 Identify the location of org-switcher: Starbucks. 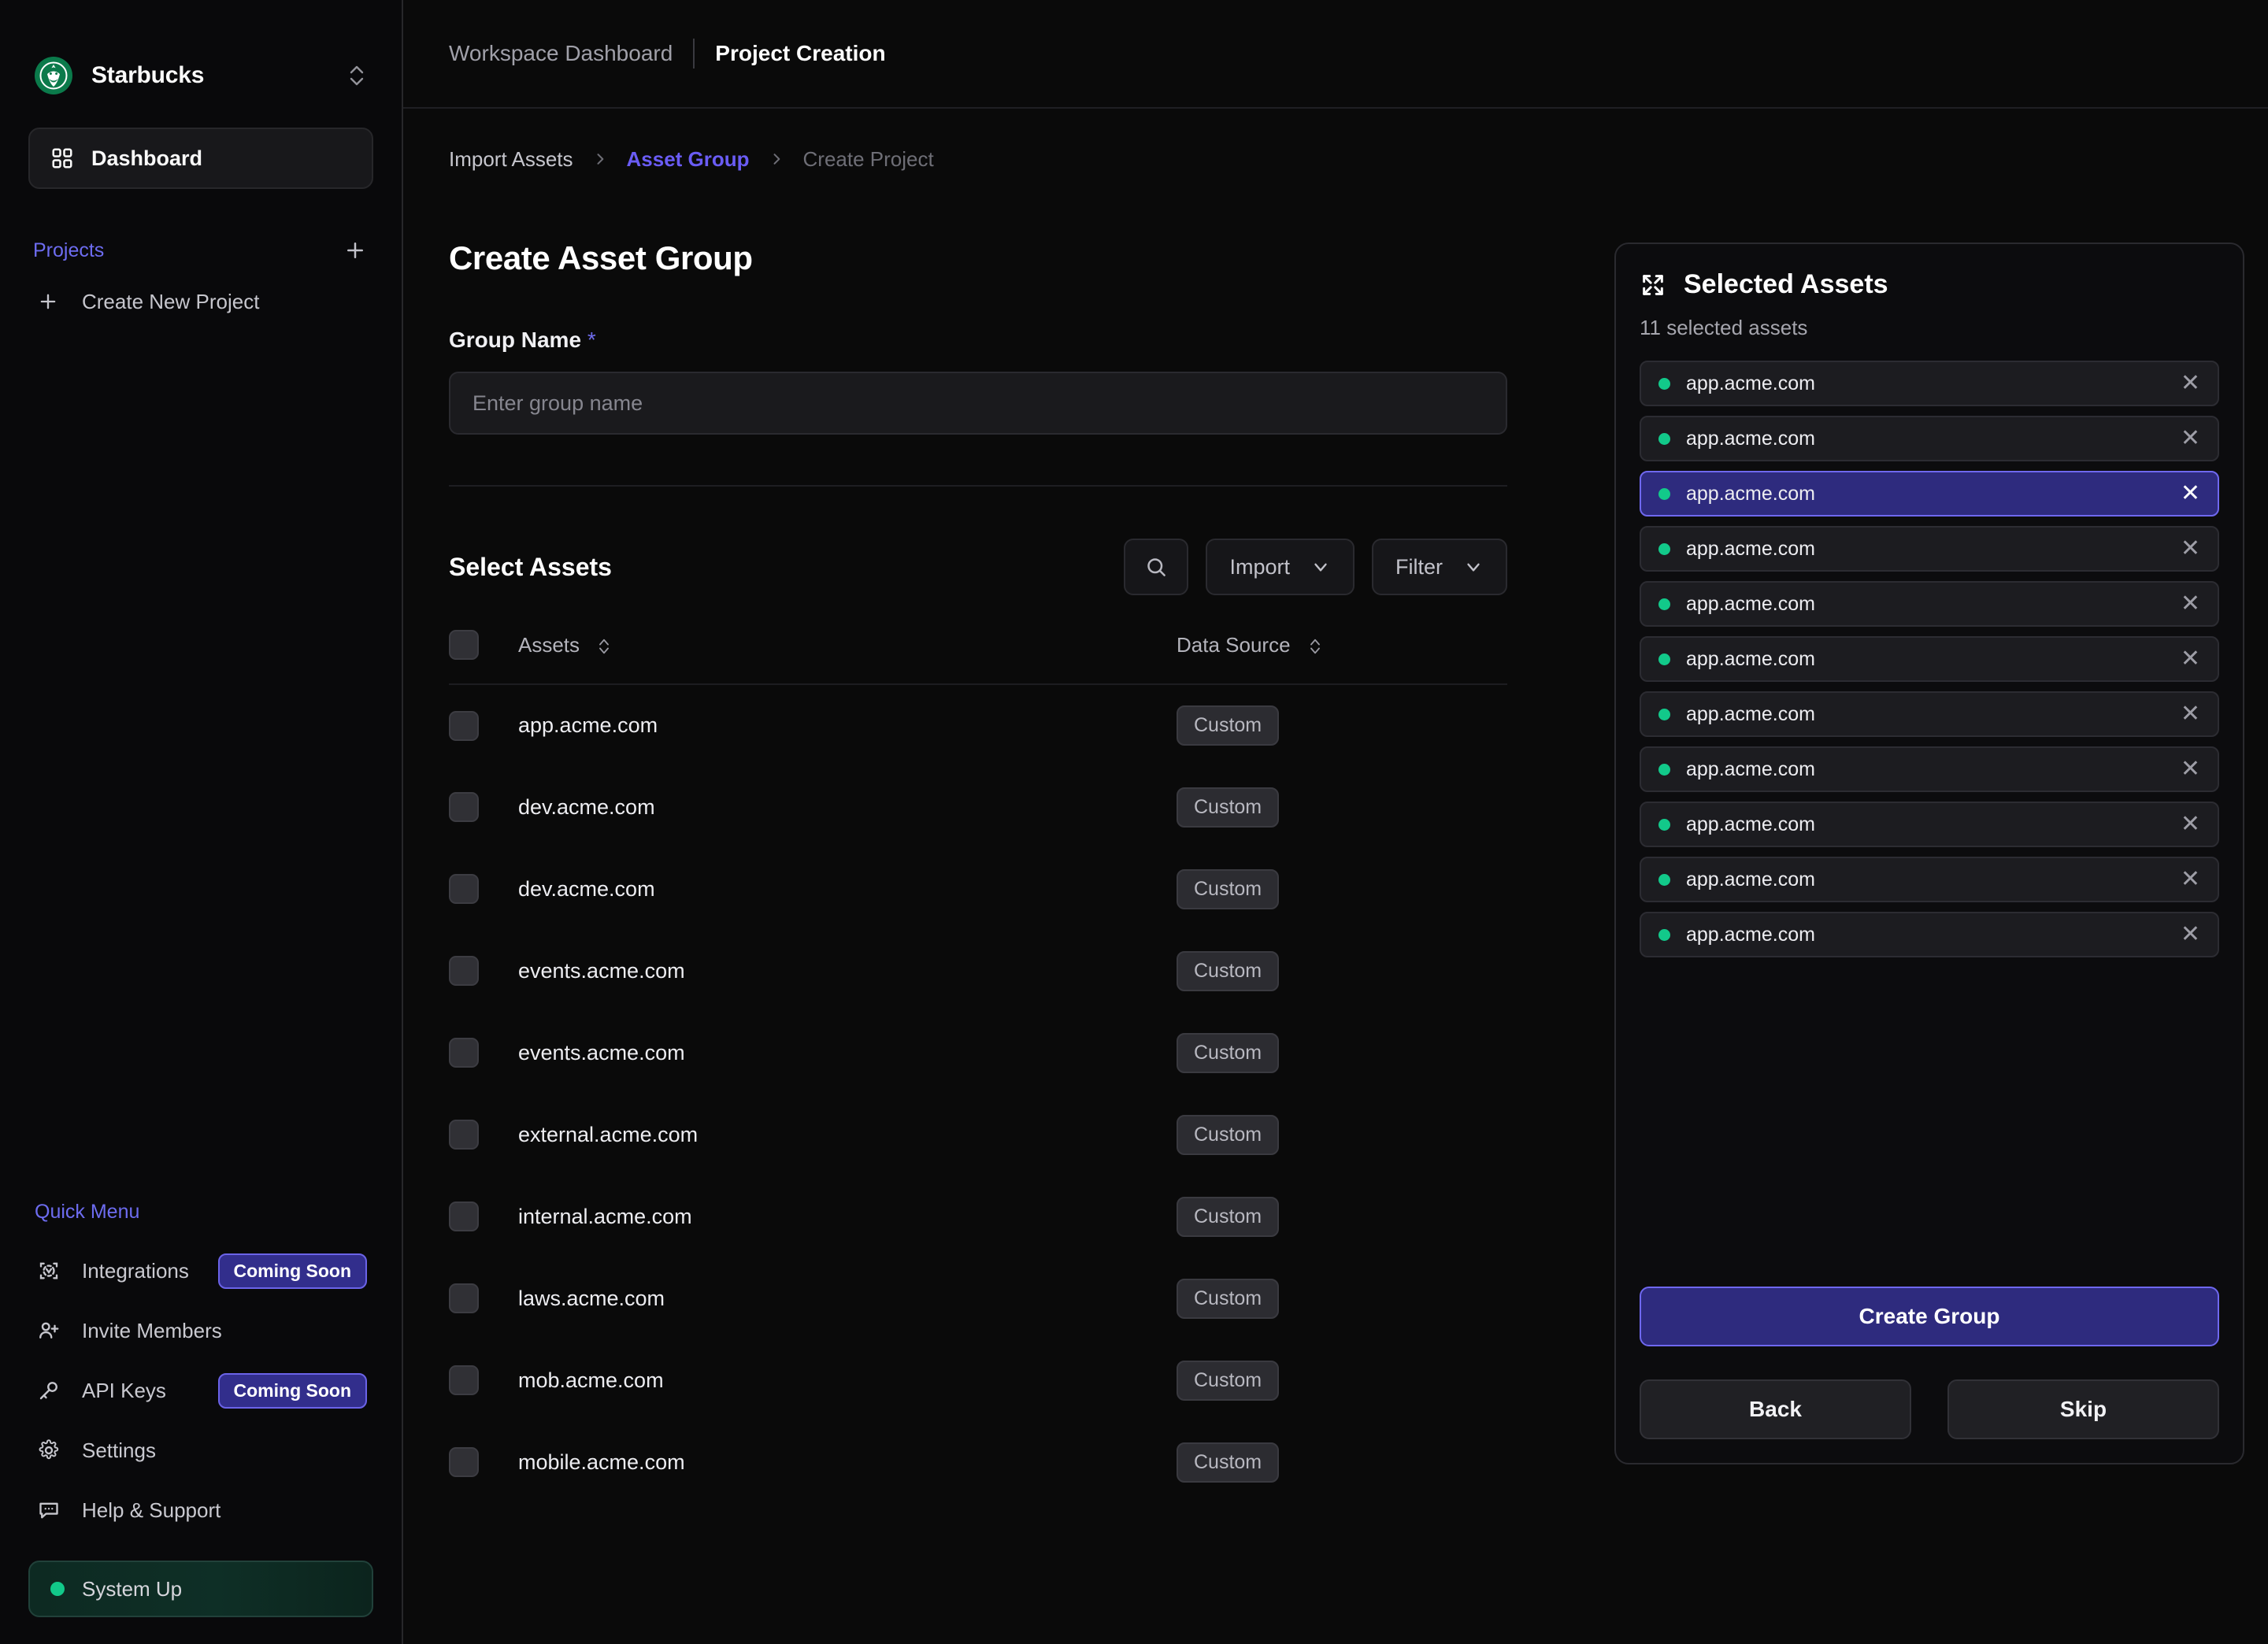
(201, 55).